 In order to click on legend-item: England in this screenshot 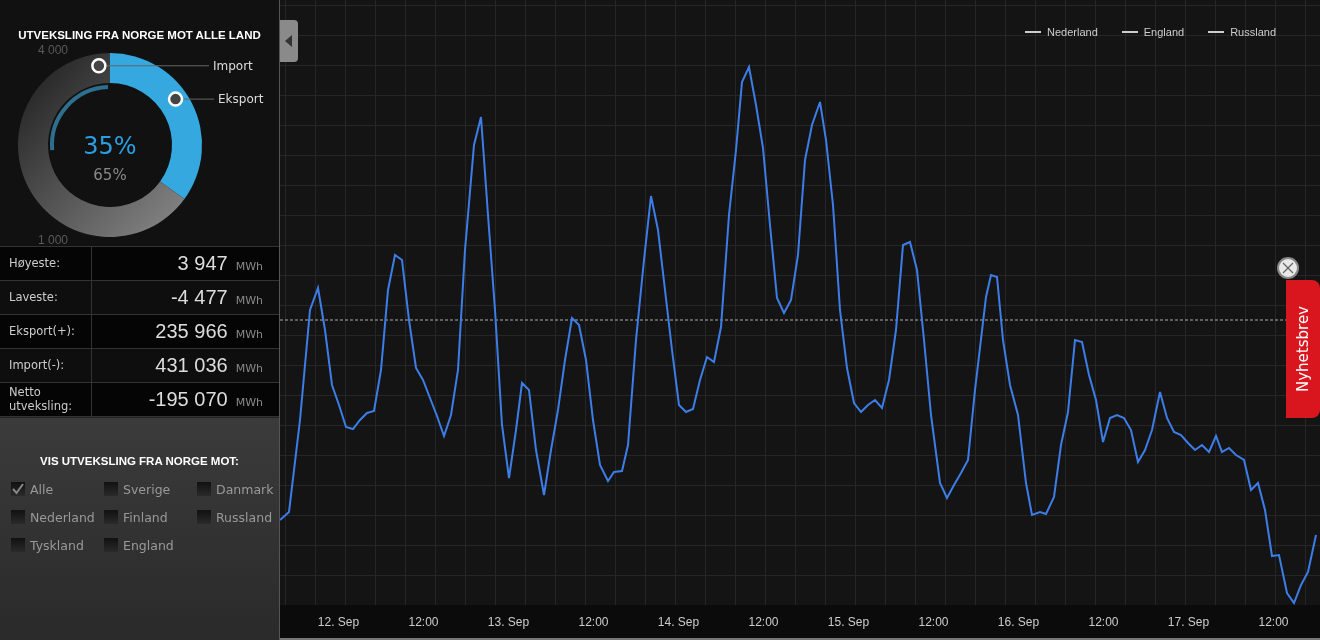, I will do `click(1153, 32)`.